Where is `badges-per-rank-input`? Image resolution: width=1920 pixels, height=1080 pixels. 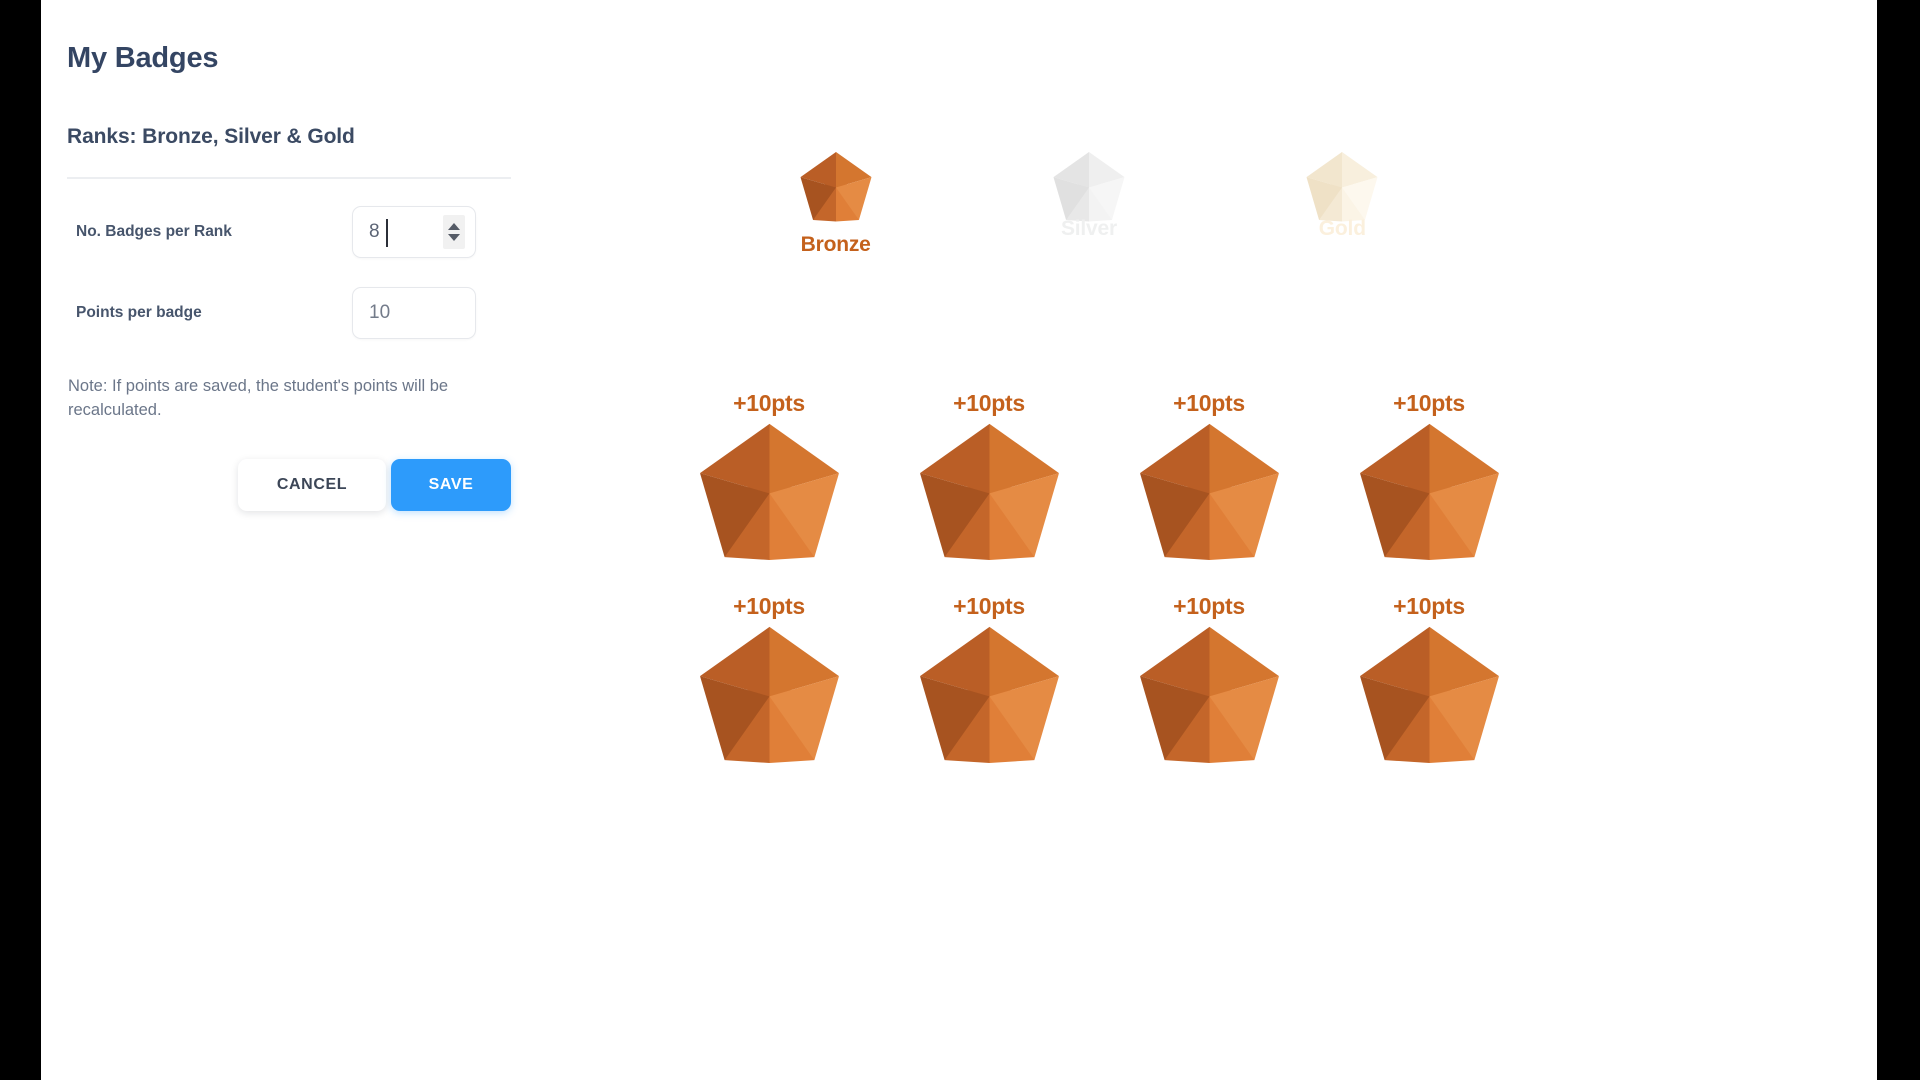
badges-per-rank-input is located at coordinates (392, 232).